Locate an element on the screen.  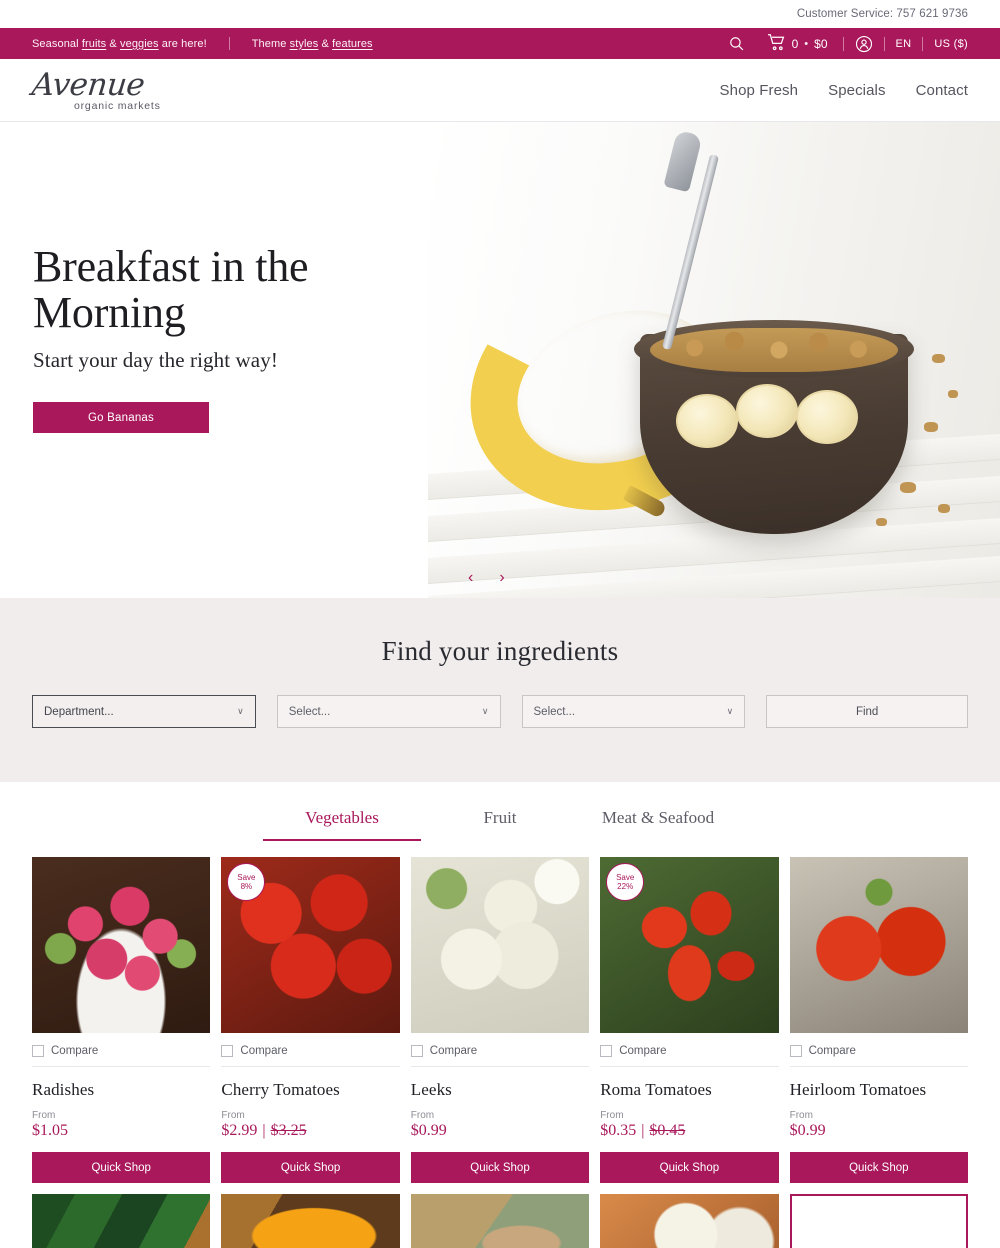
carousel-controls: ‹ › is located at coordinates (486, 578).